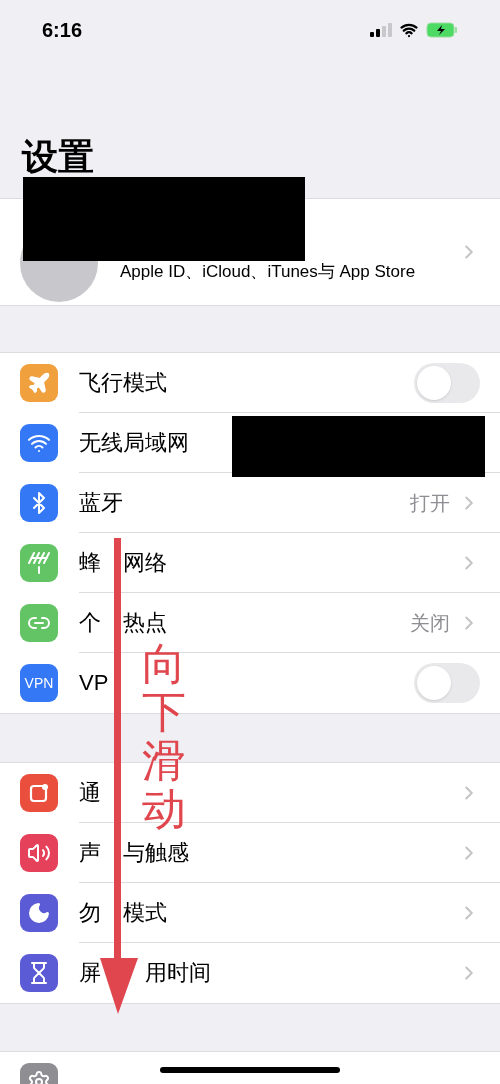 The width and height of the screenshot is (500, 1084). What do you see at coordinates (430, 623) in the screenshot?
I see `setting-value: 关闭` at bounding box center [430, 623].